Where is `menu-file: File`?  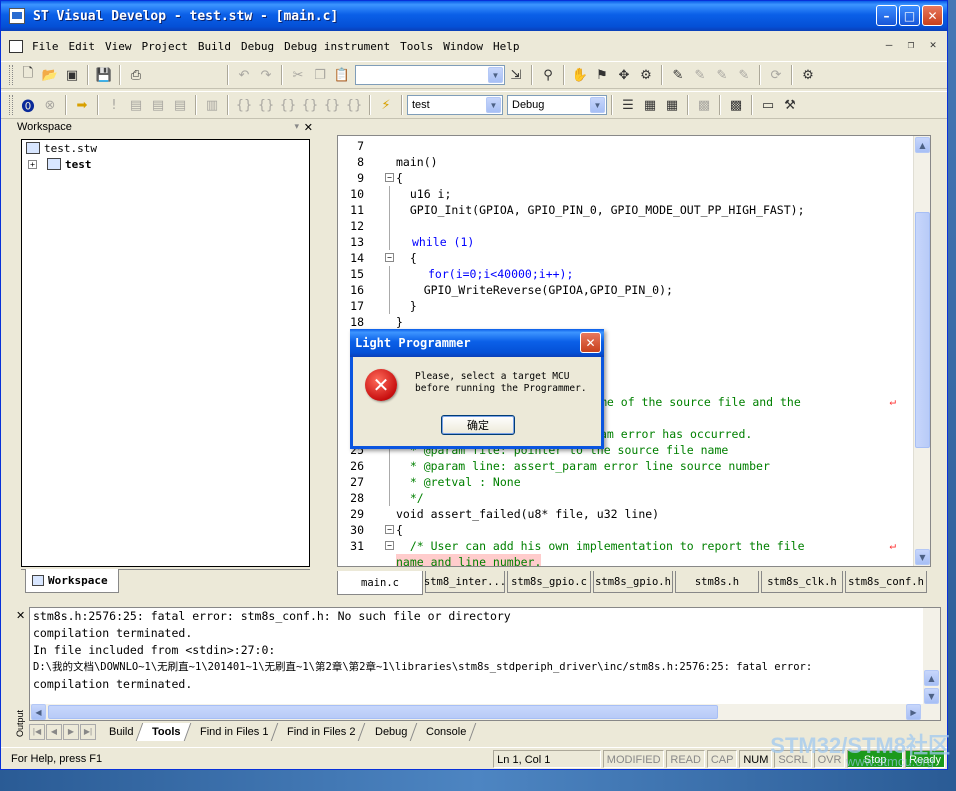 menu-file: File is located at coordinates (45, 46).